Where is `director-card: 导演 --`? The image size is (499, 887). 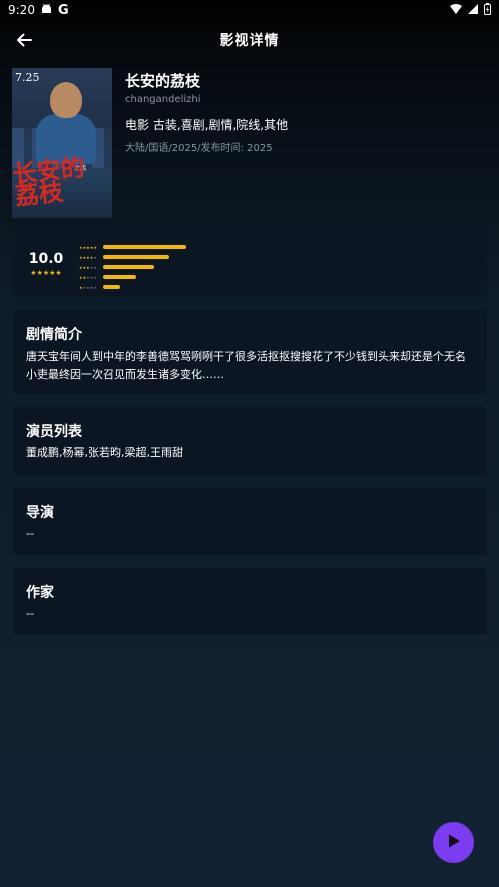 director-card: 导演 -- is located at coordinates (250, 521).